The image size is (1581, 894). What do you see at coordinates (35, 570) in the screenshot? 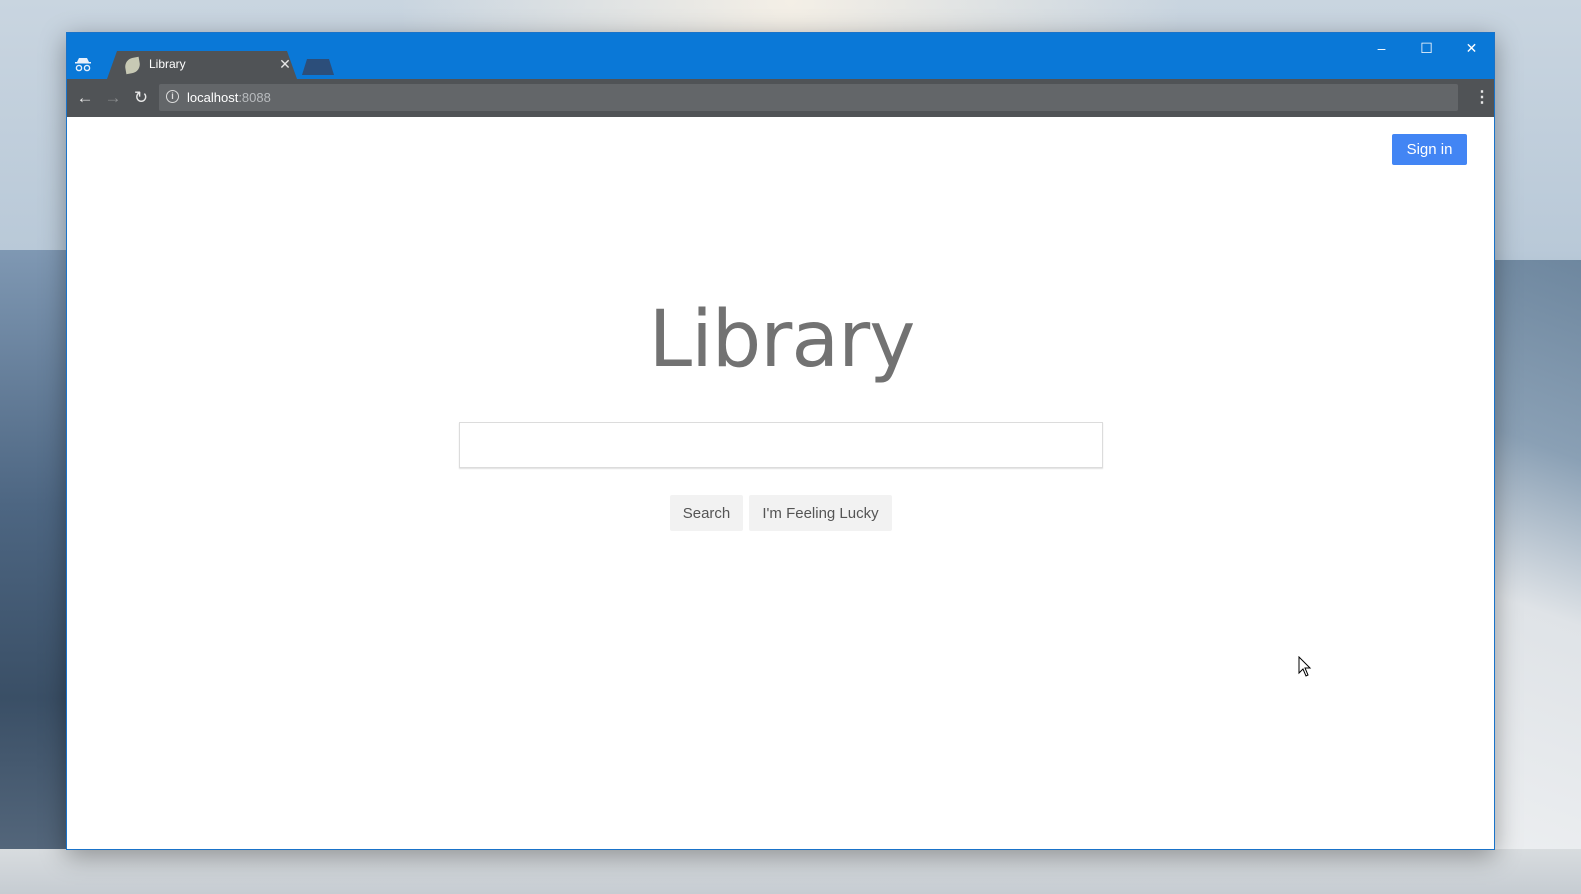
I see `desktop-background-left` at bounding box center [35, 570].